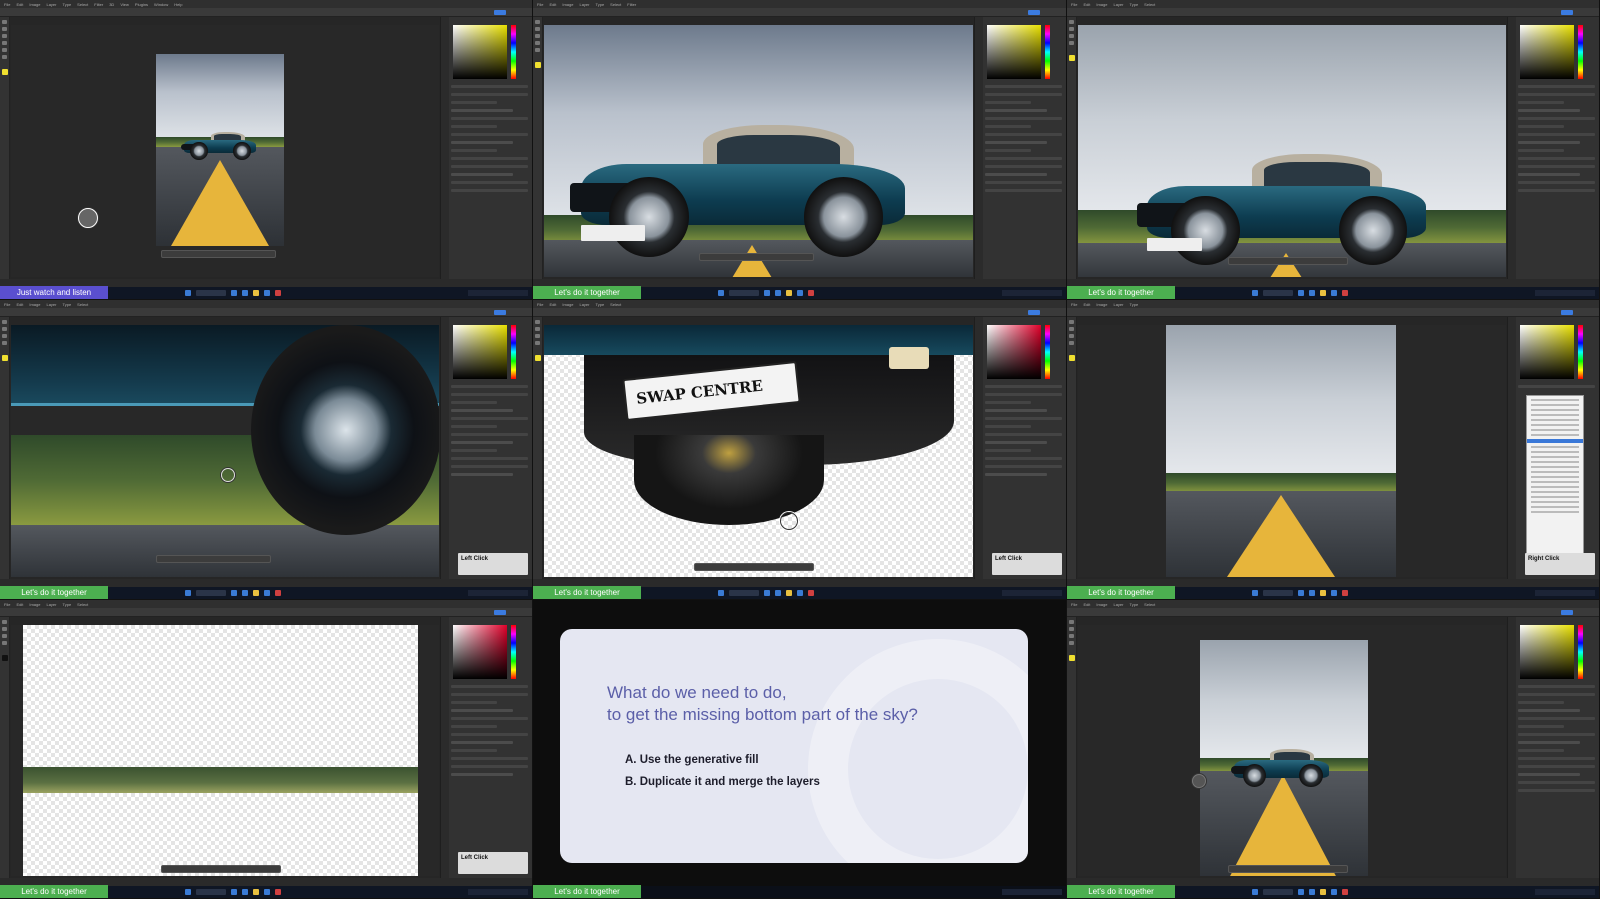 Image resolution: width=1600 pixels, height=899 pixels. What do you see at coordinates (178, 4) in the screenshot?
I see `menu-help: Help` at bounding box center [178, 4].